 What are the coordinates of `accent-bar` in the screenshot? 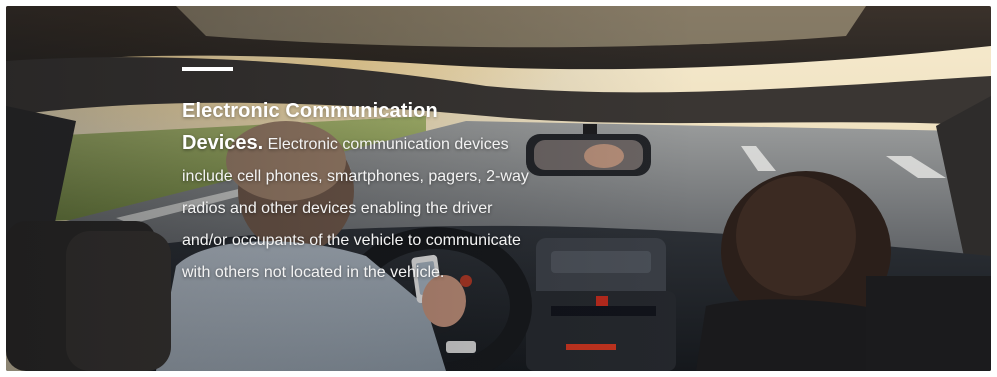 It's located at (207, 69).